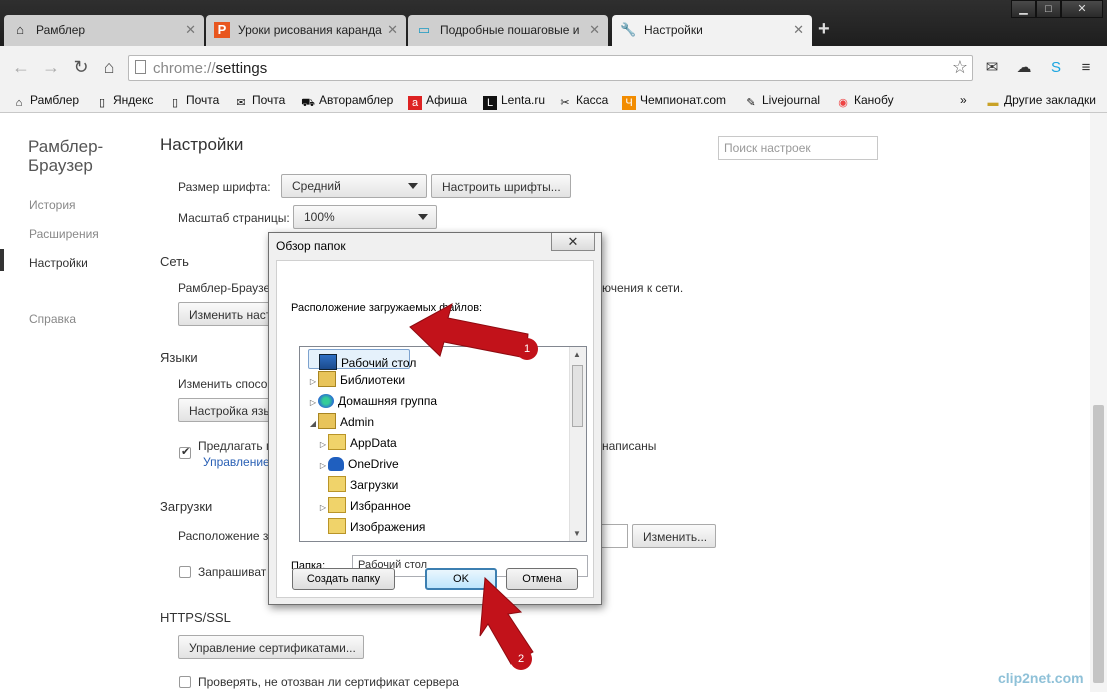 The height and width of the screenshot is (692, 1107). I want to click on annotation-overlay, so click(471, 483).